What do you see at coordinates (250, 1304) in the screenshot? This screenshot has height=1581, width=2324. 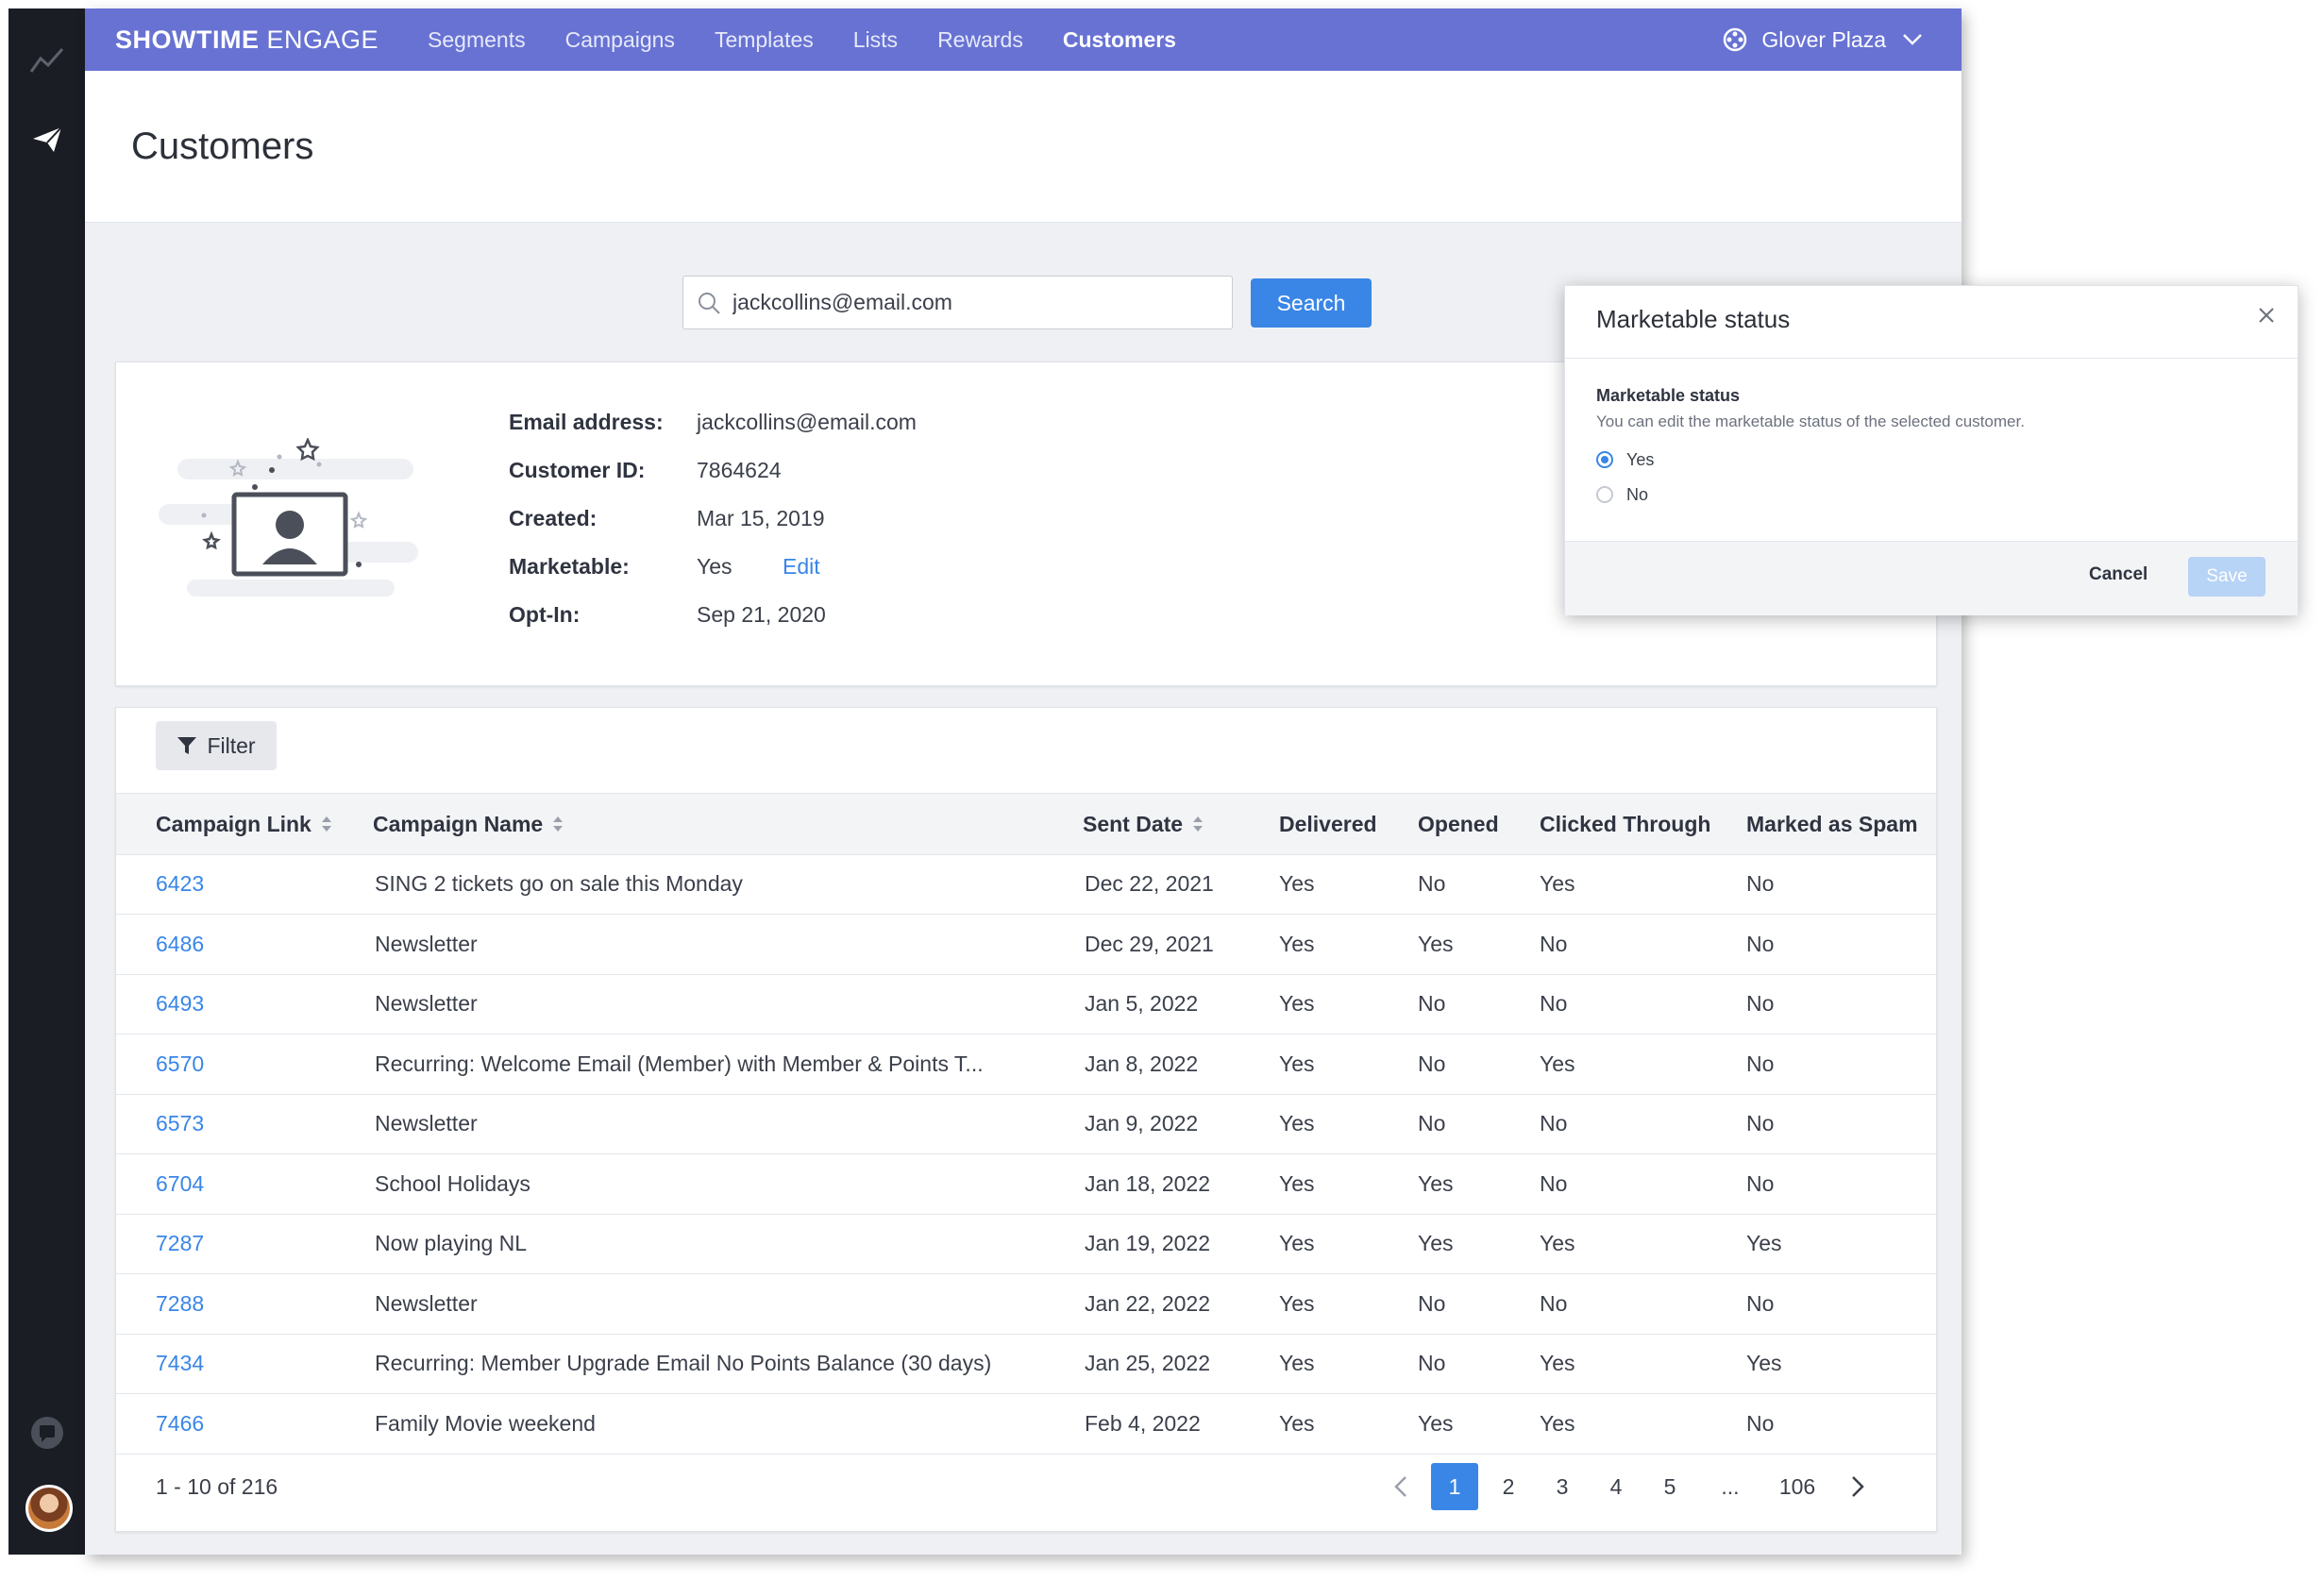 I see `campaign-link: 7288` at bounding box center [250, 1304].